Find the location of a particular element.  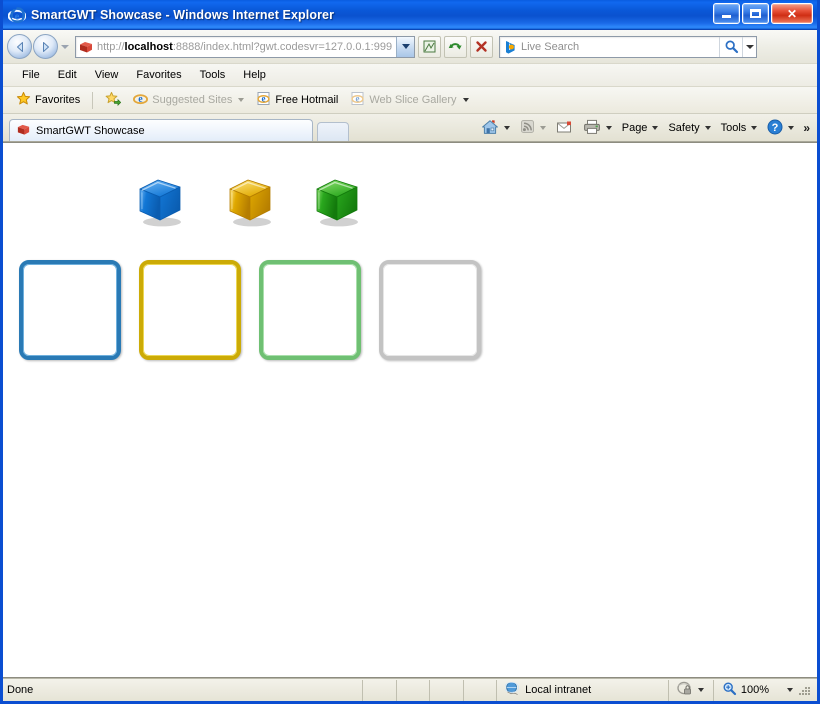

add-to-favorites-bar-button is located at coordinates (113, 100).